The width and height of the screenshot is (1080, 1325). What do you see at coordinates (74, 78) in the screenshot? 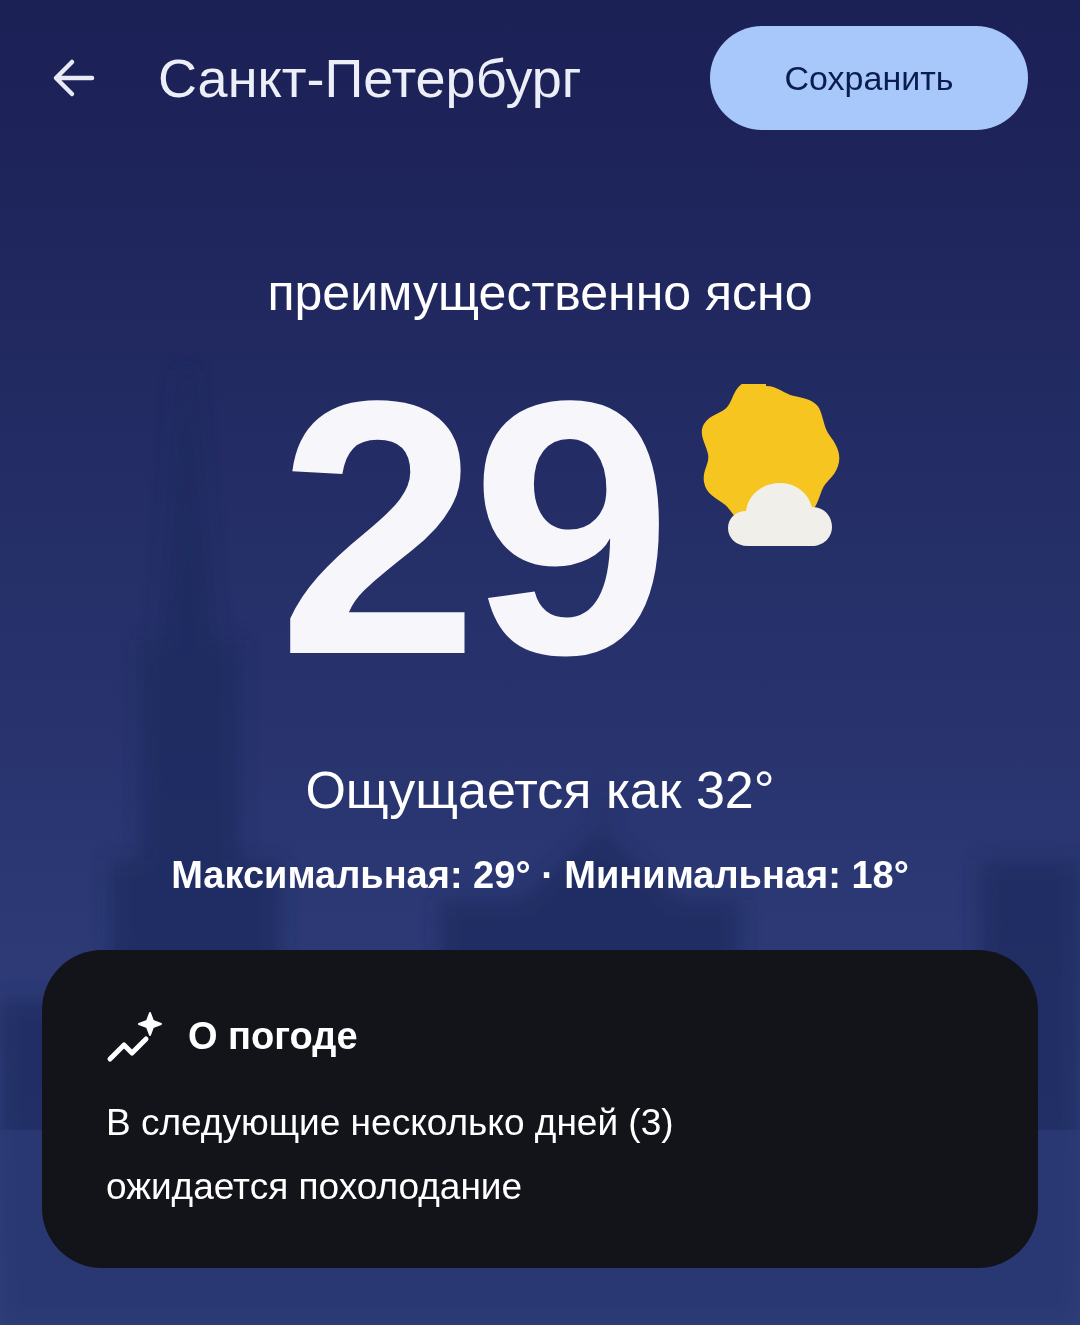
I see `back-icon` at bounding box center [74, 78].